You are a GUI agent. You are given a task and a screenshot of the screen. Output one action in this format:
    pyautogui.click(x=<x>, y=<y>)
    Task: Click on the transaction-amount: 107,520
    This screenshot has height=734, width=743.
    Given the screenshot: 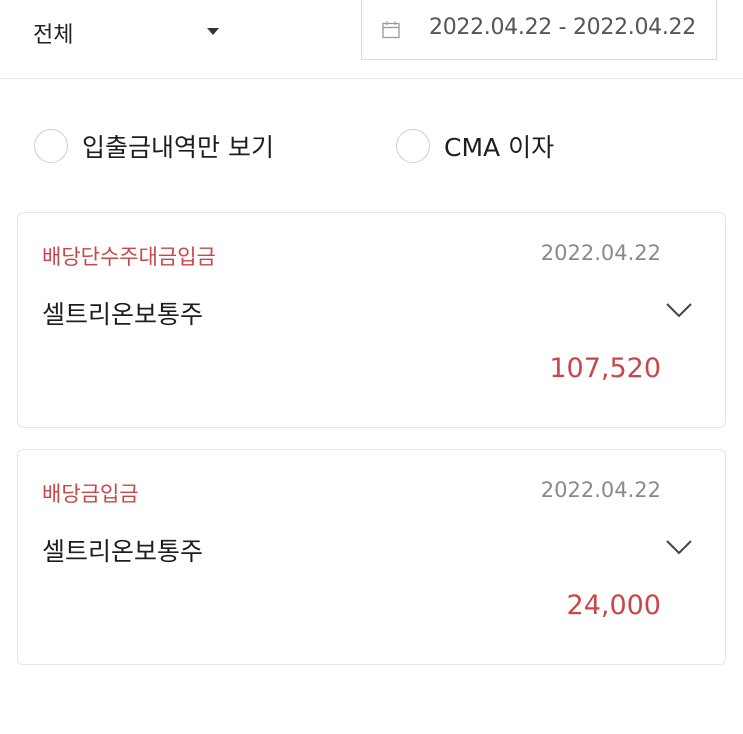 What is the action you would take?
    pyautogui.click(x=605, y=368)
    